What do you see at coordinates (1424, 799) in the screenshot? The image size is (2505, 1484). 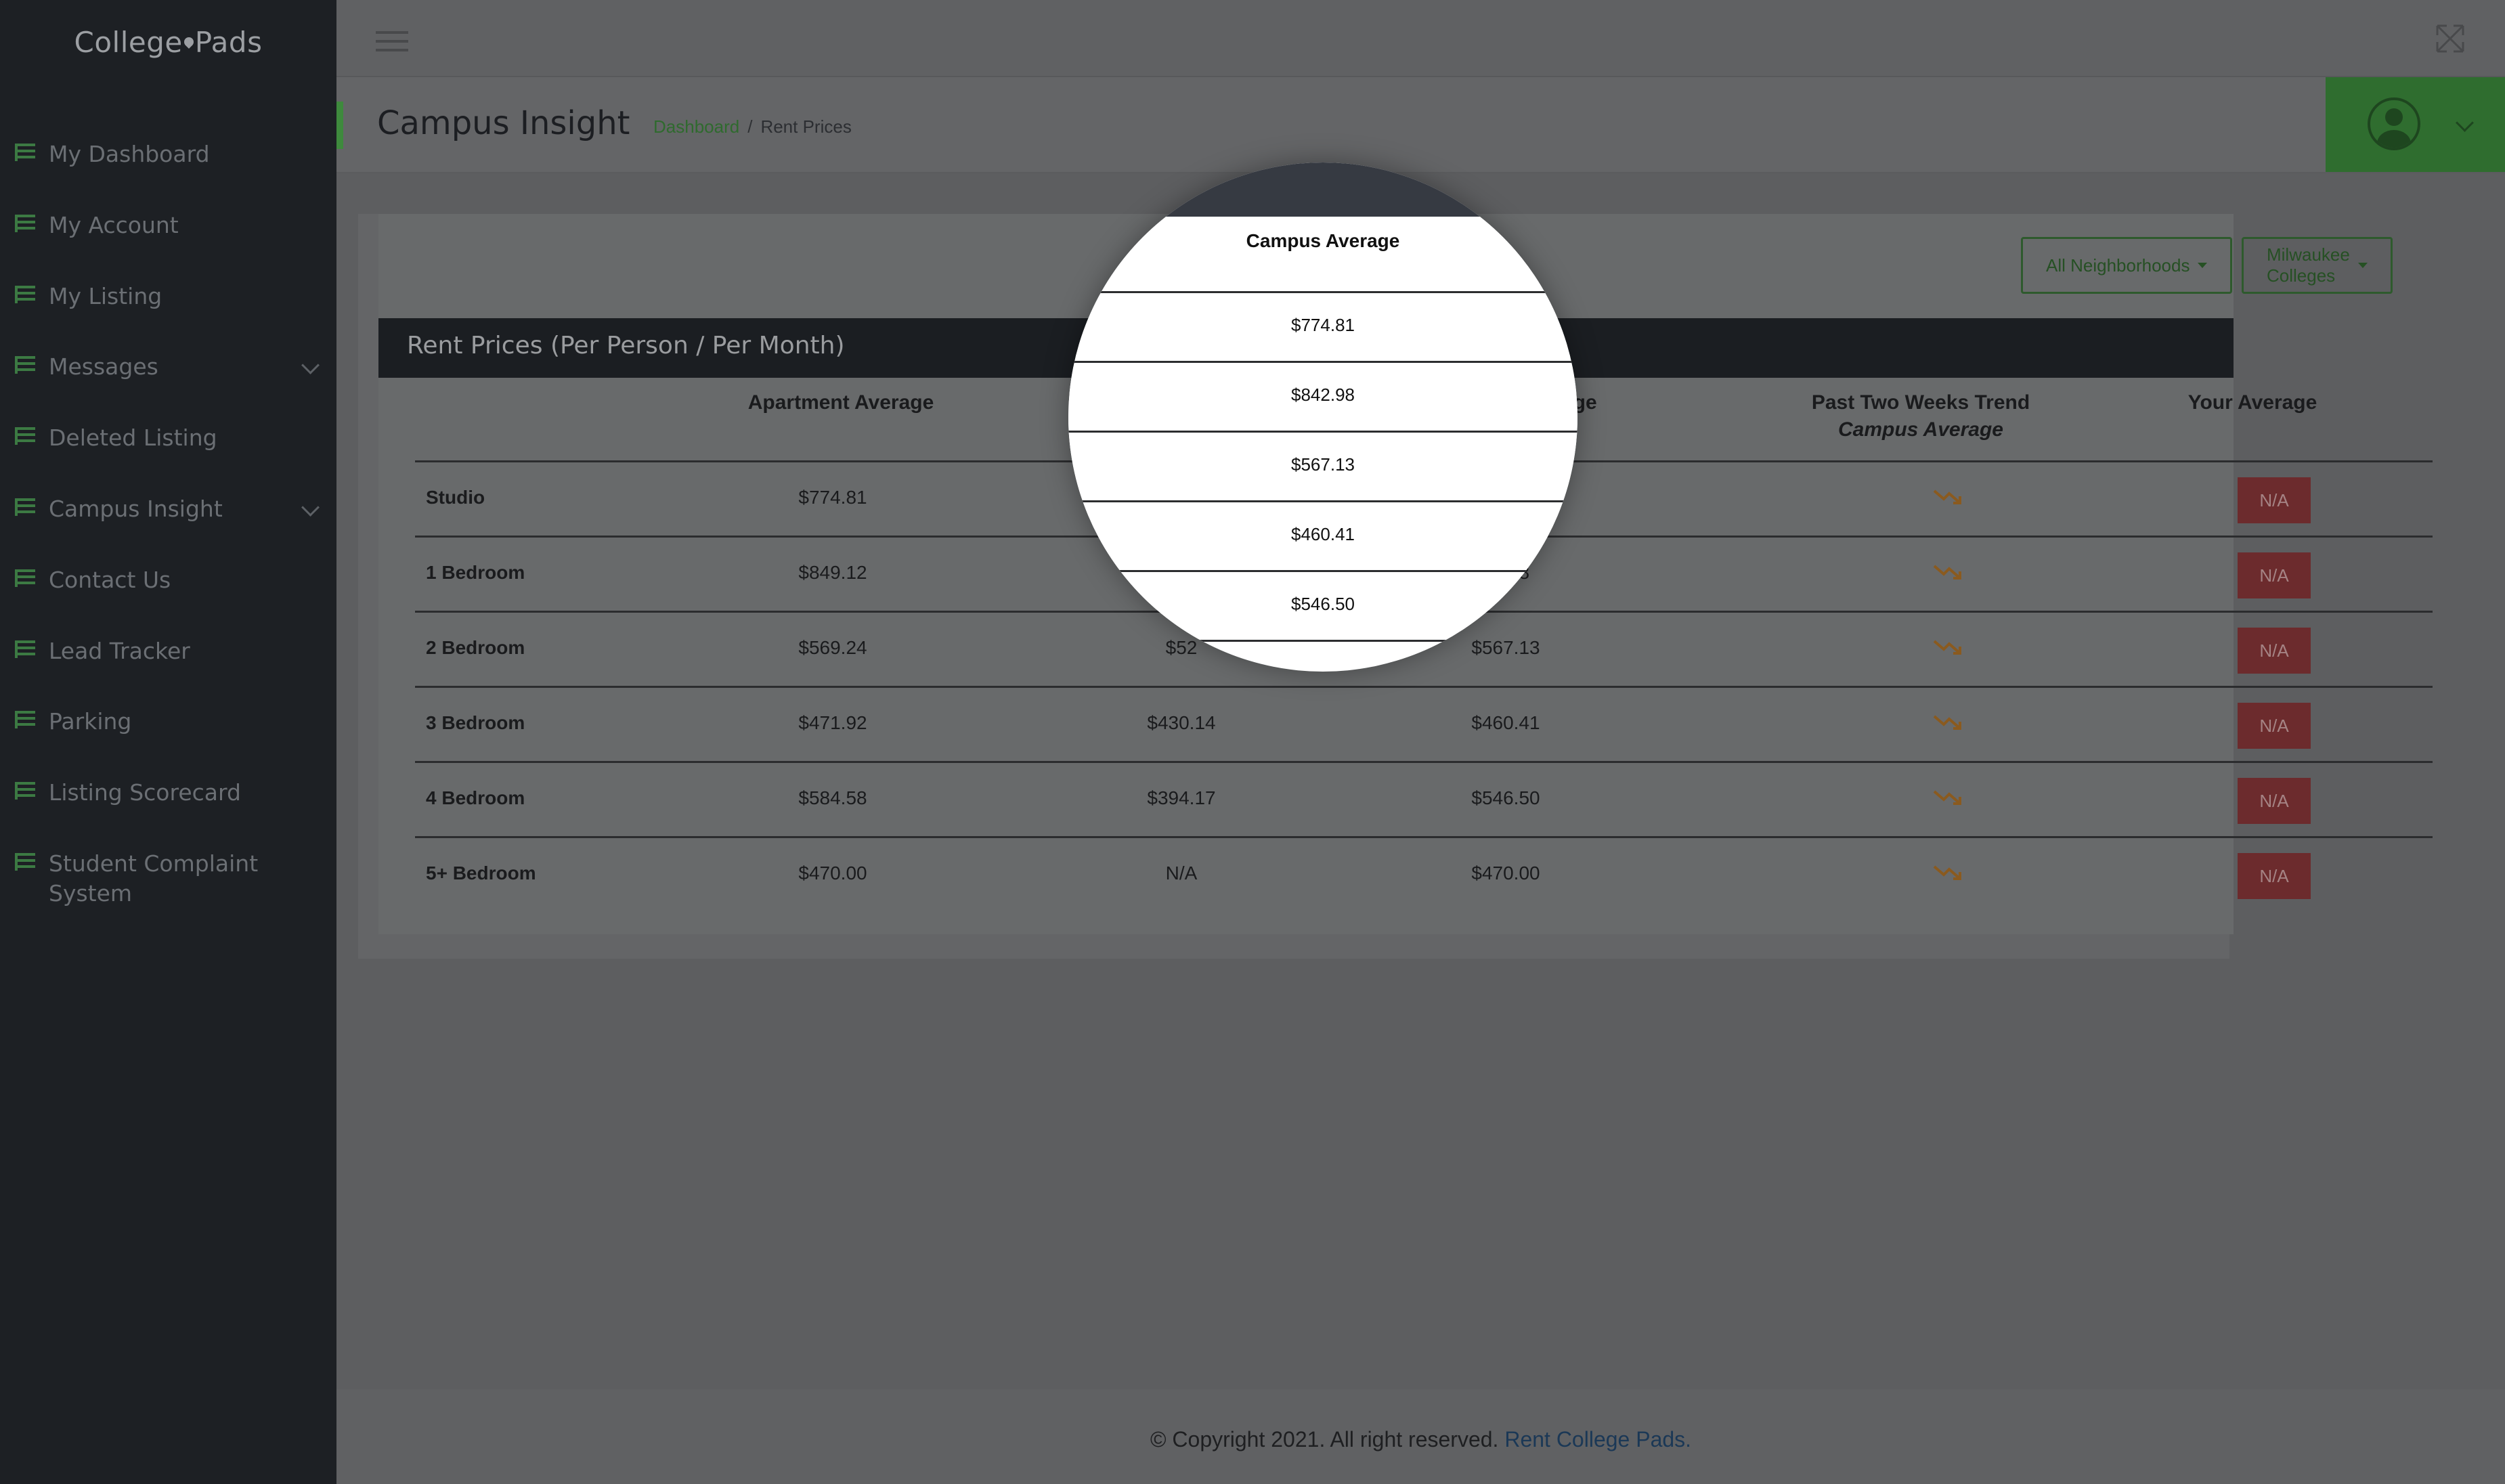 I see `table-row: 4 Bedroom $584.58 $394.17 $546.50 N/A` at bounding box center [1424, 799].